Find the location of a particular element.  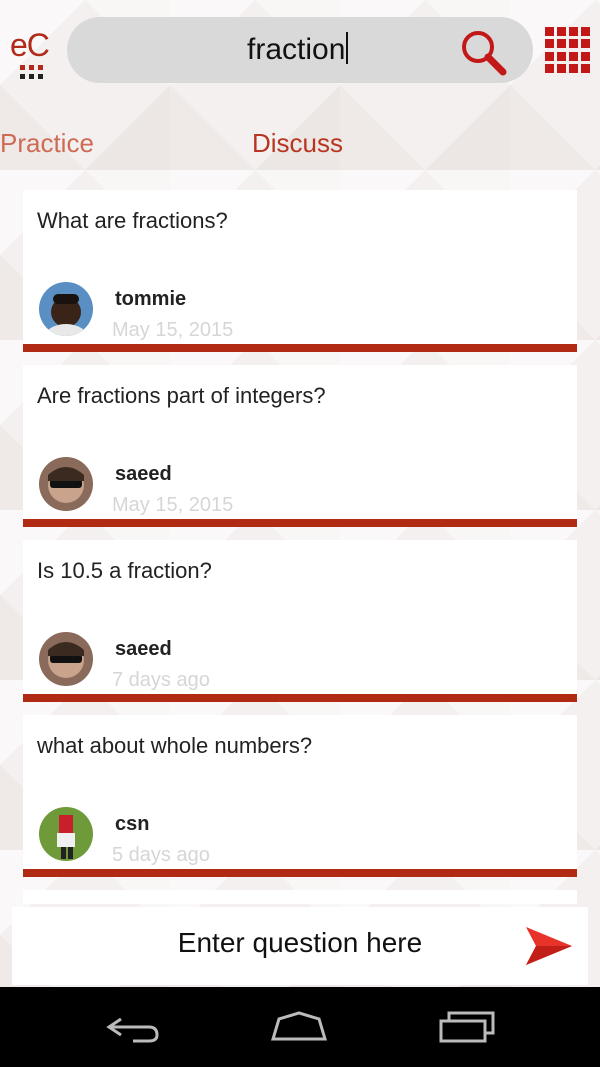

logo-dots is located at coordinates (33, 72).